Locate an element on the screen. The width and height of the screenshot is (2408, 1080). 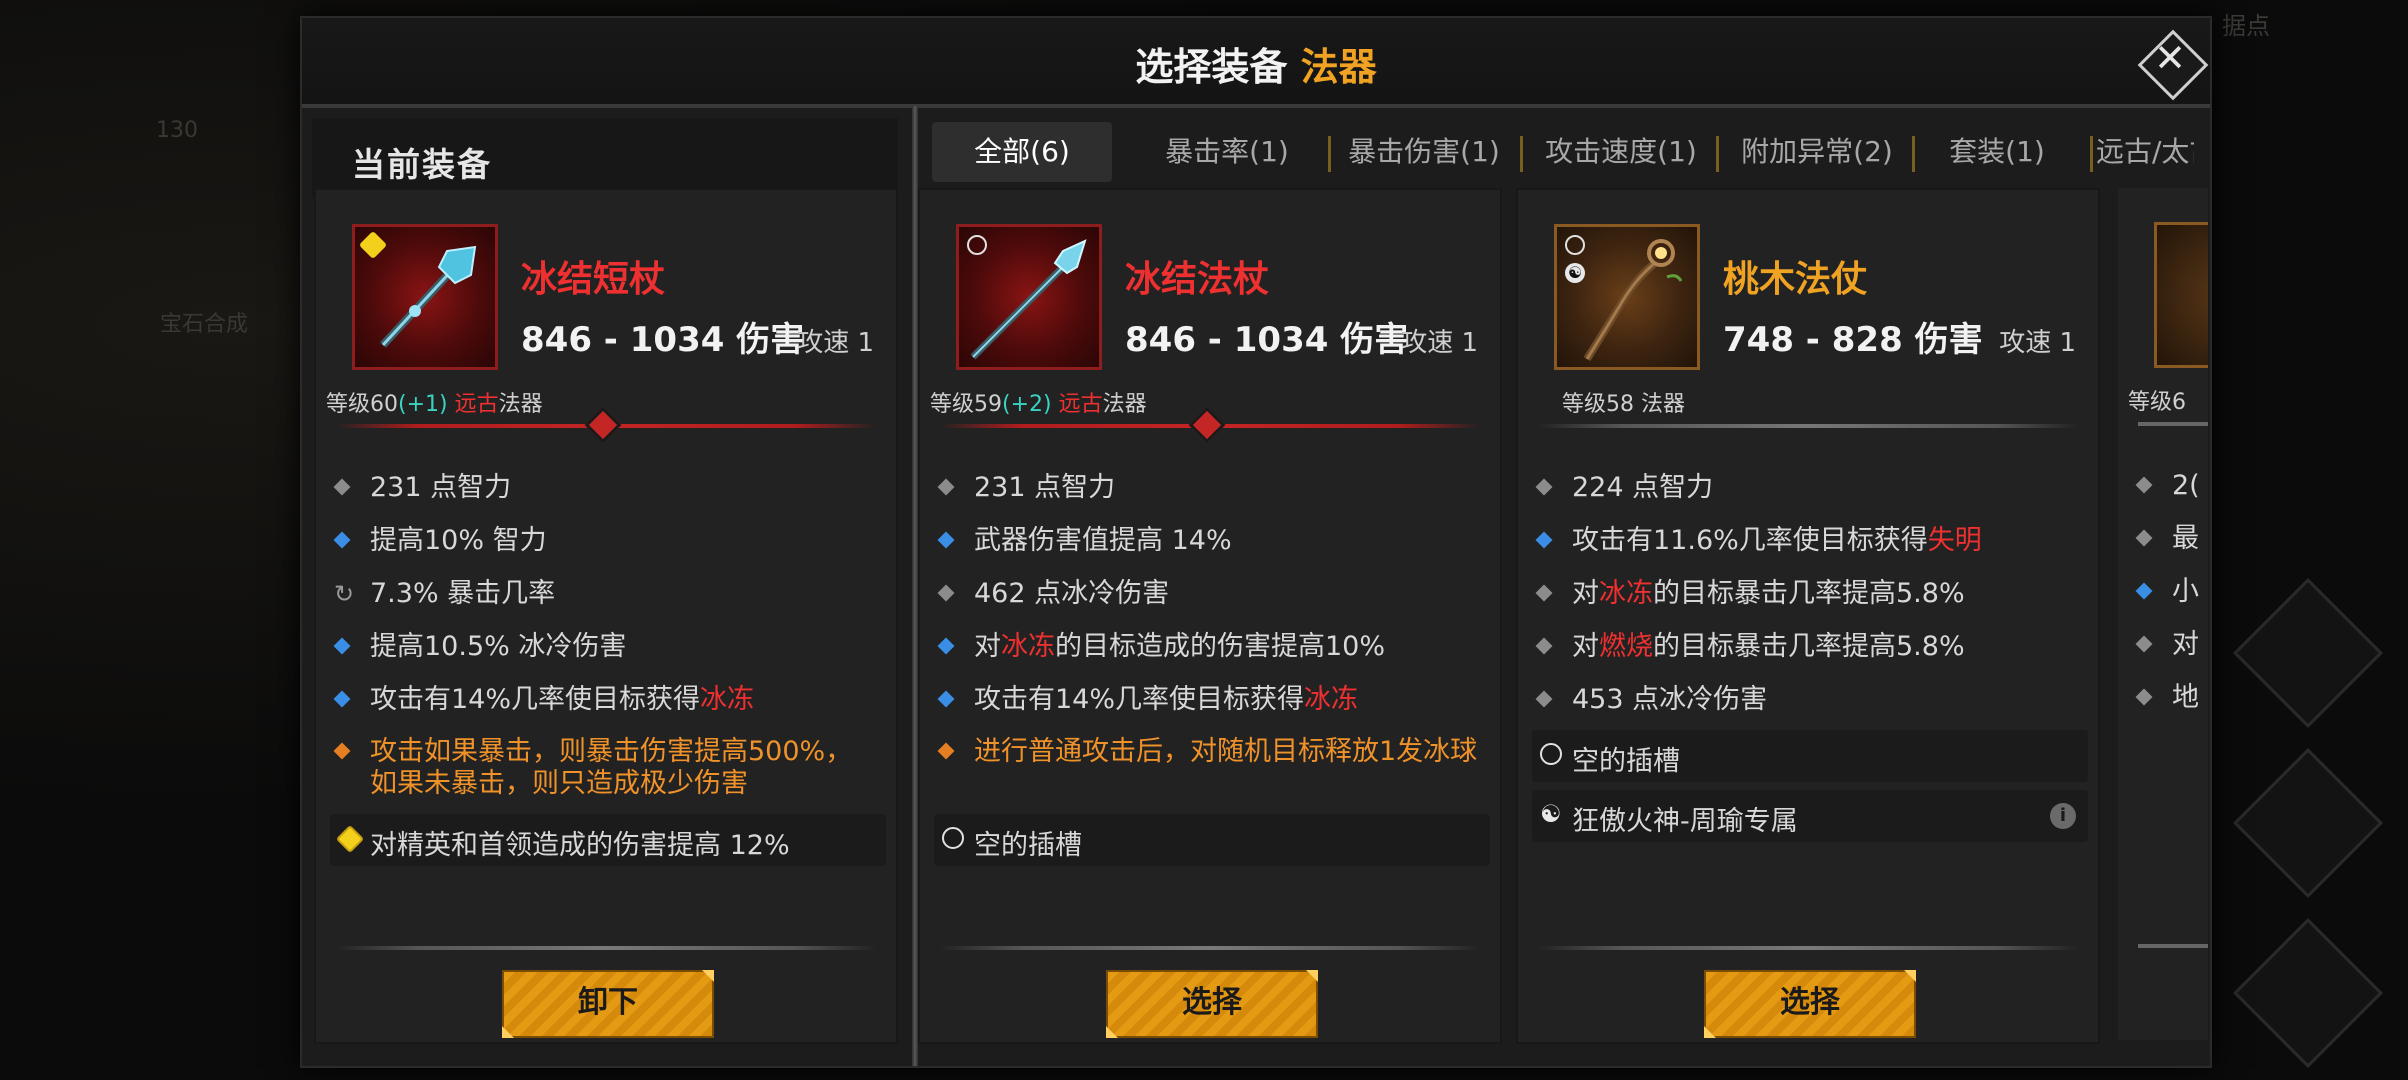
item-level: 等级59(+2) 远古法器 is located at coordinates (1038, 402).